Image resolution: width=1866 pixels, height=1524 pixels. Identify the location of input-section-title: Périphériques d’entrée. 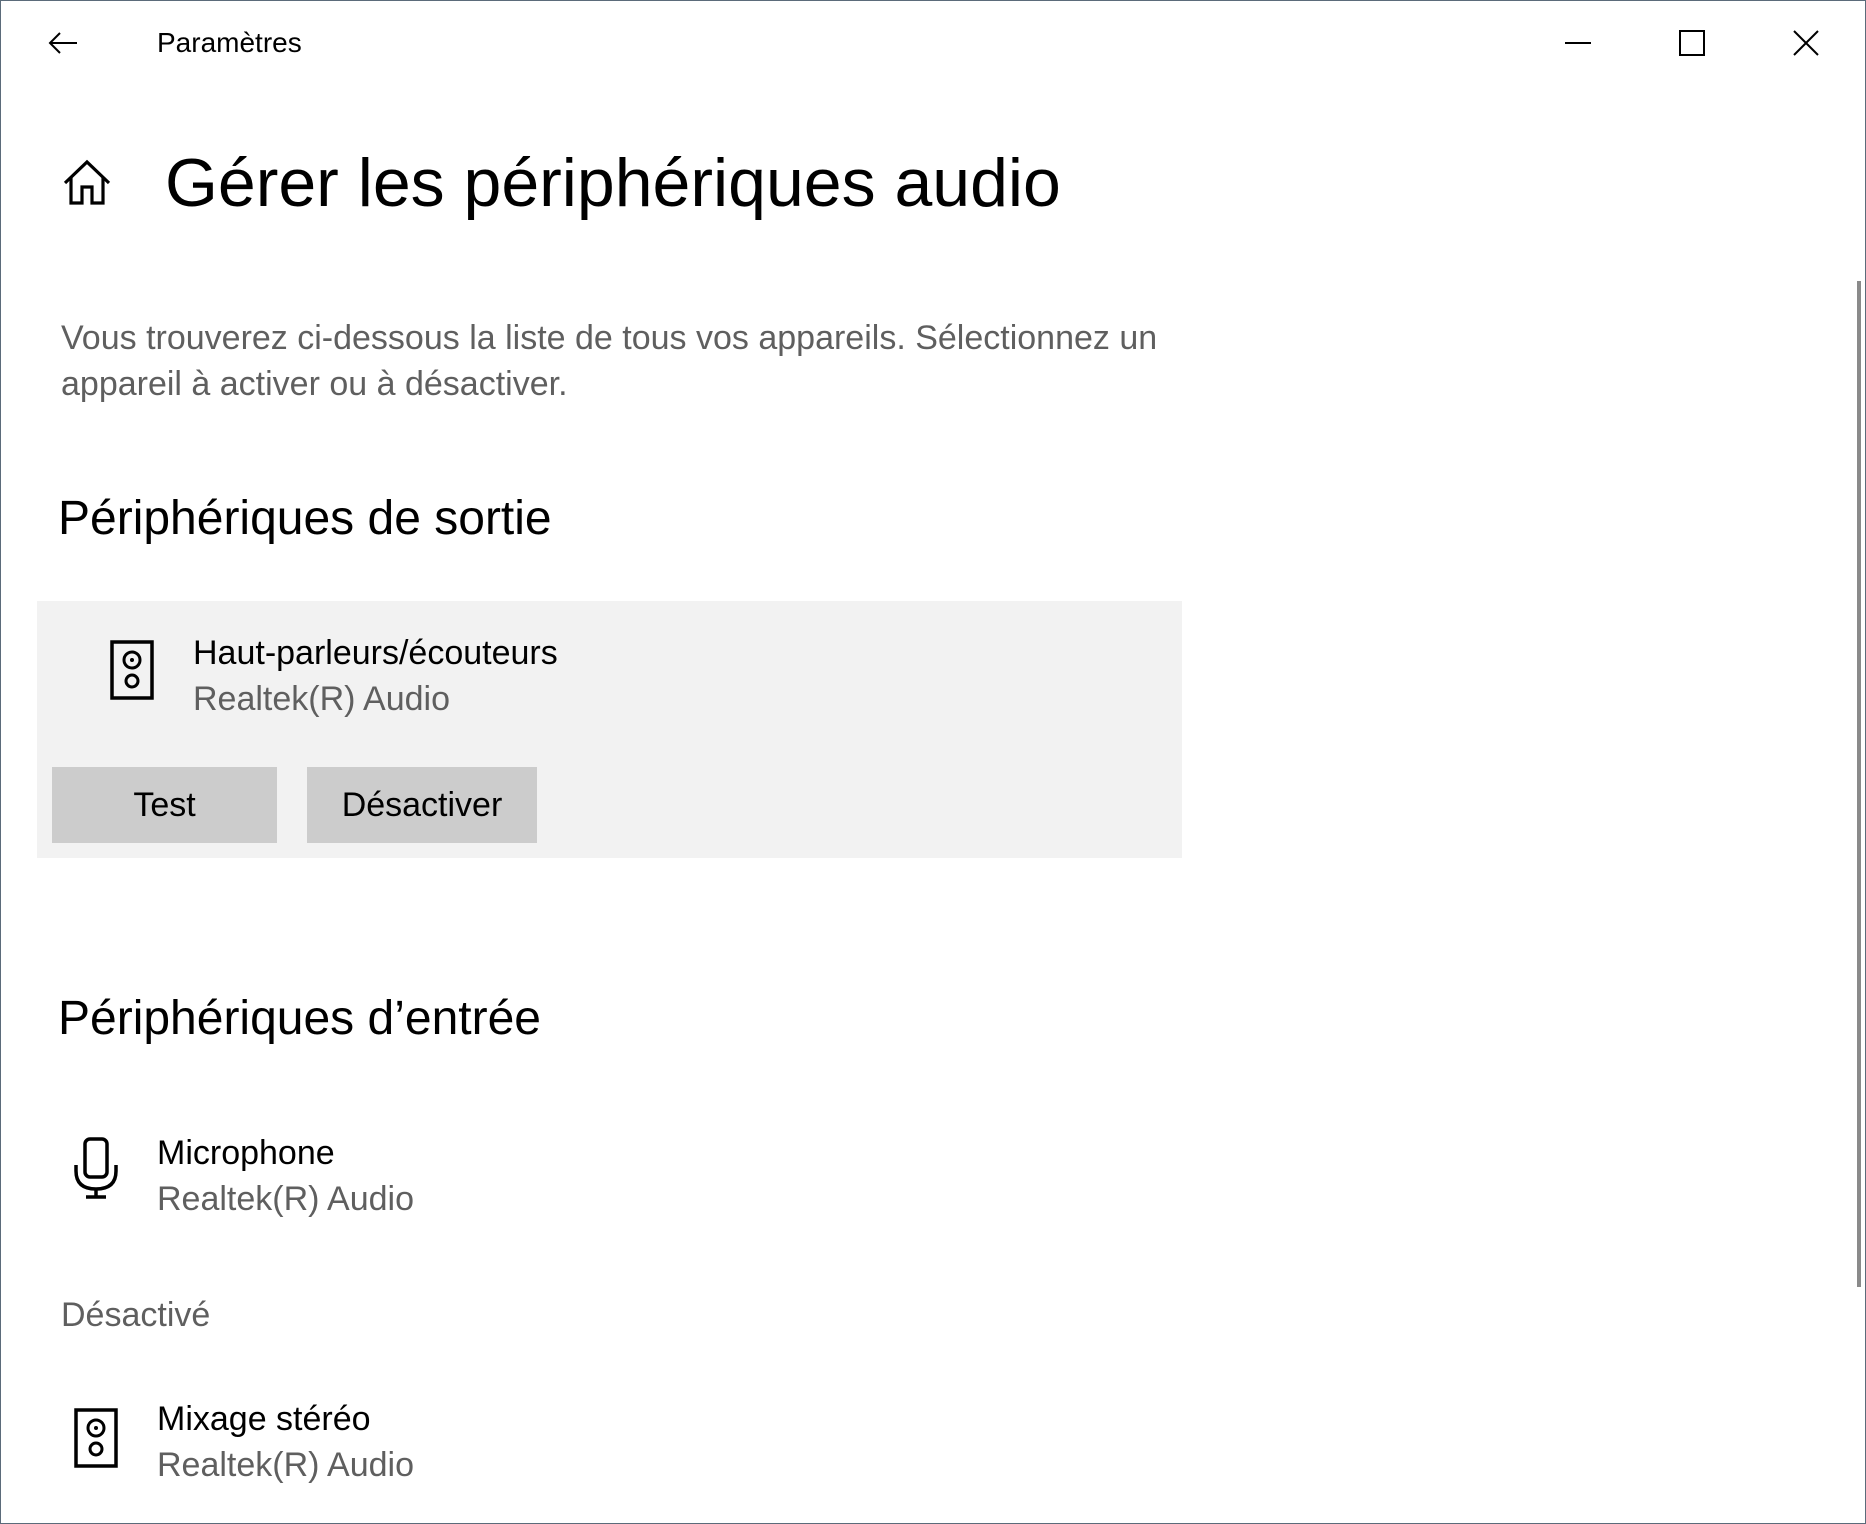
(299, 1018).